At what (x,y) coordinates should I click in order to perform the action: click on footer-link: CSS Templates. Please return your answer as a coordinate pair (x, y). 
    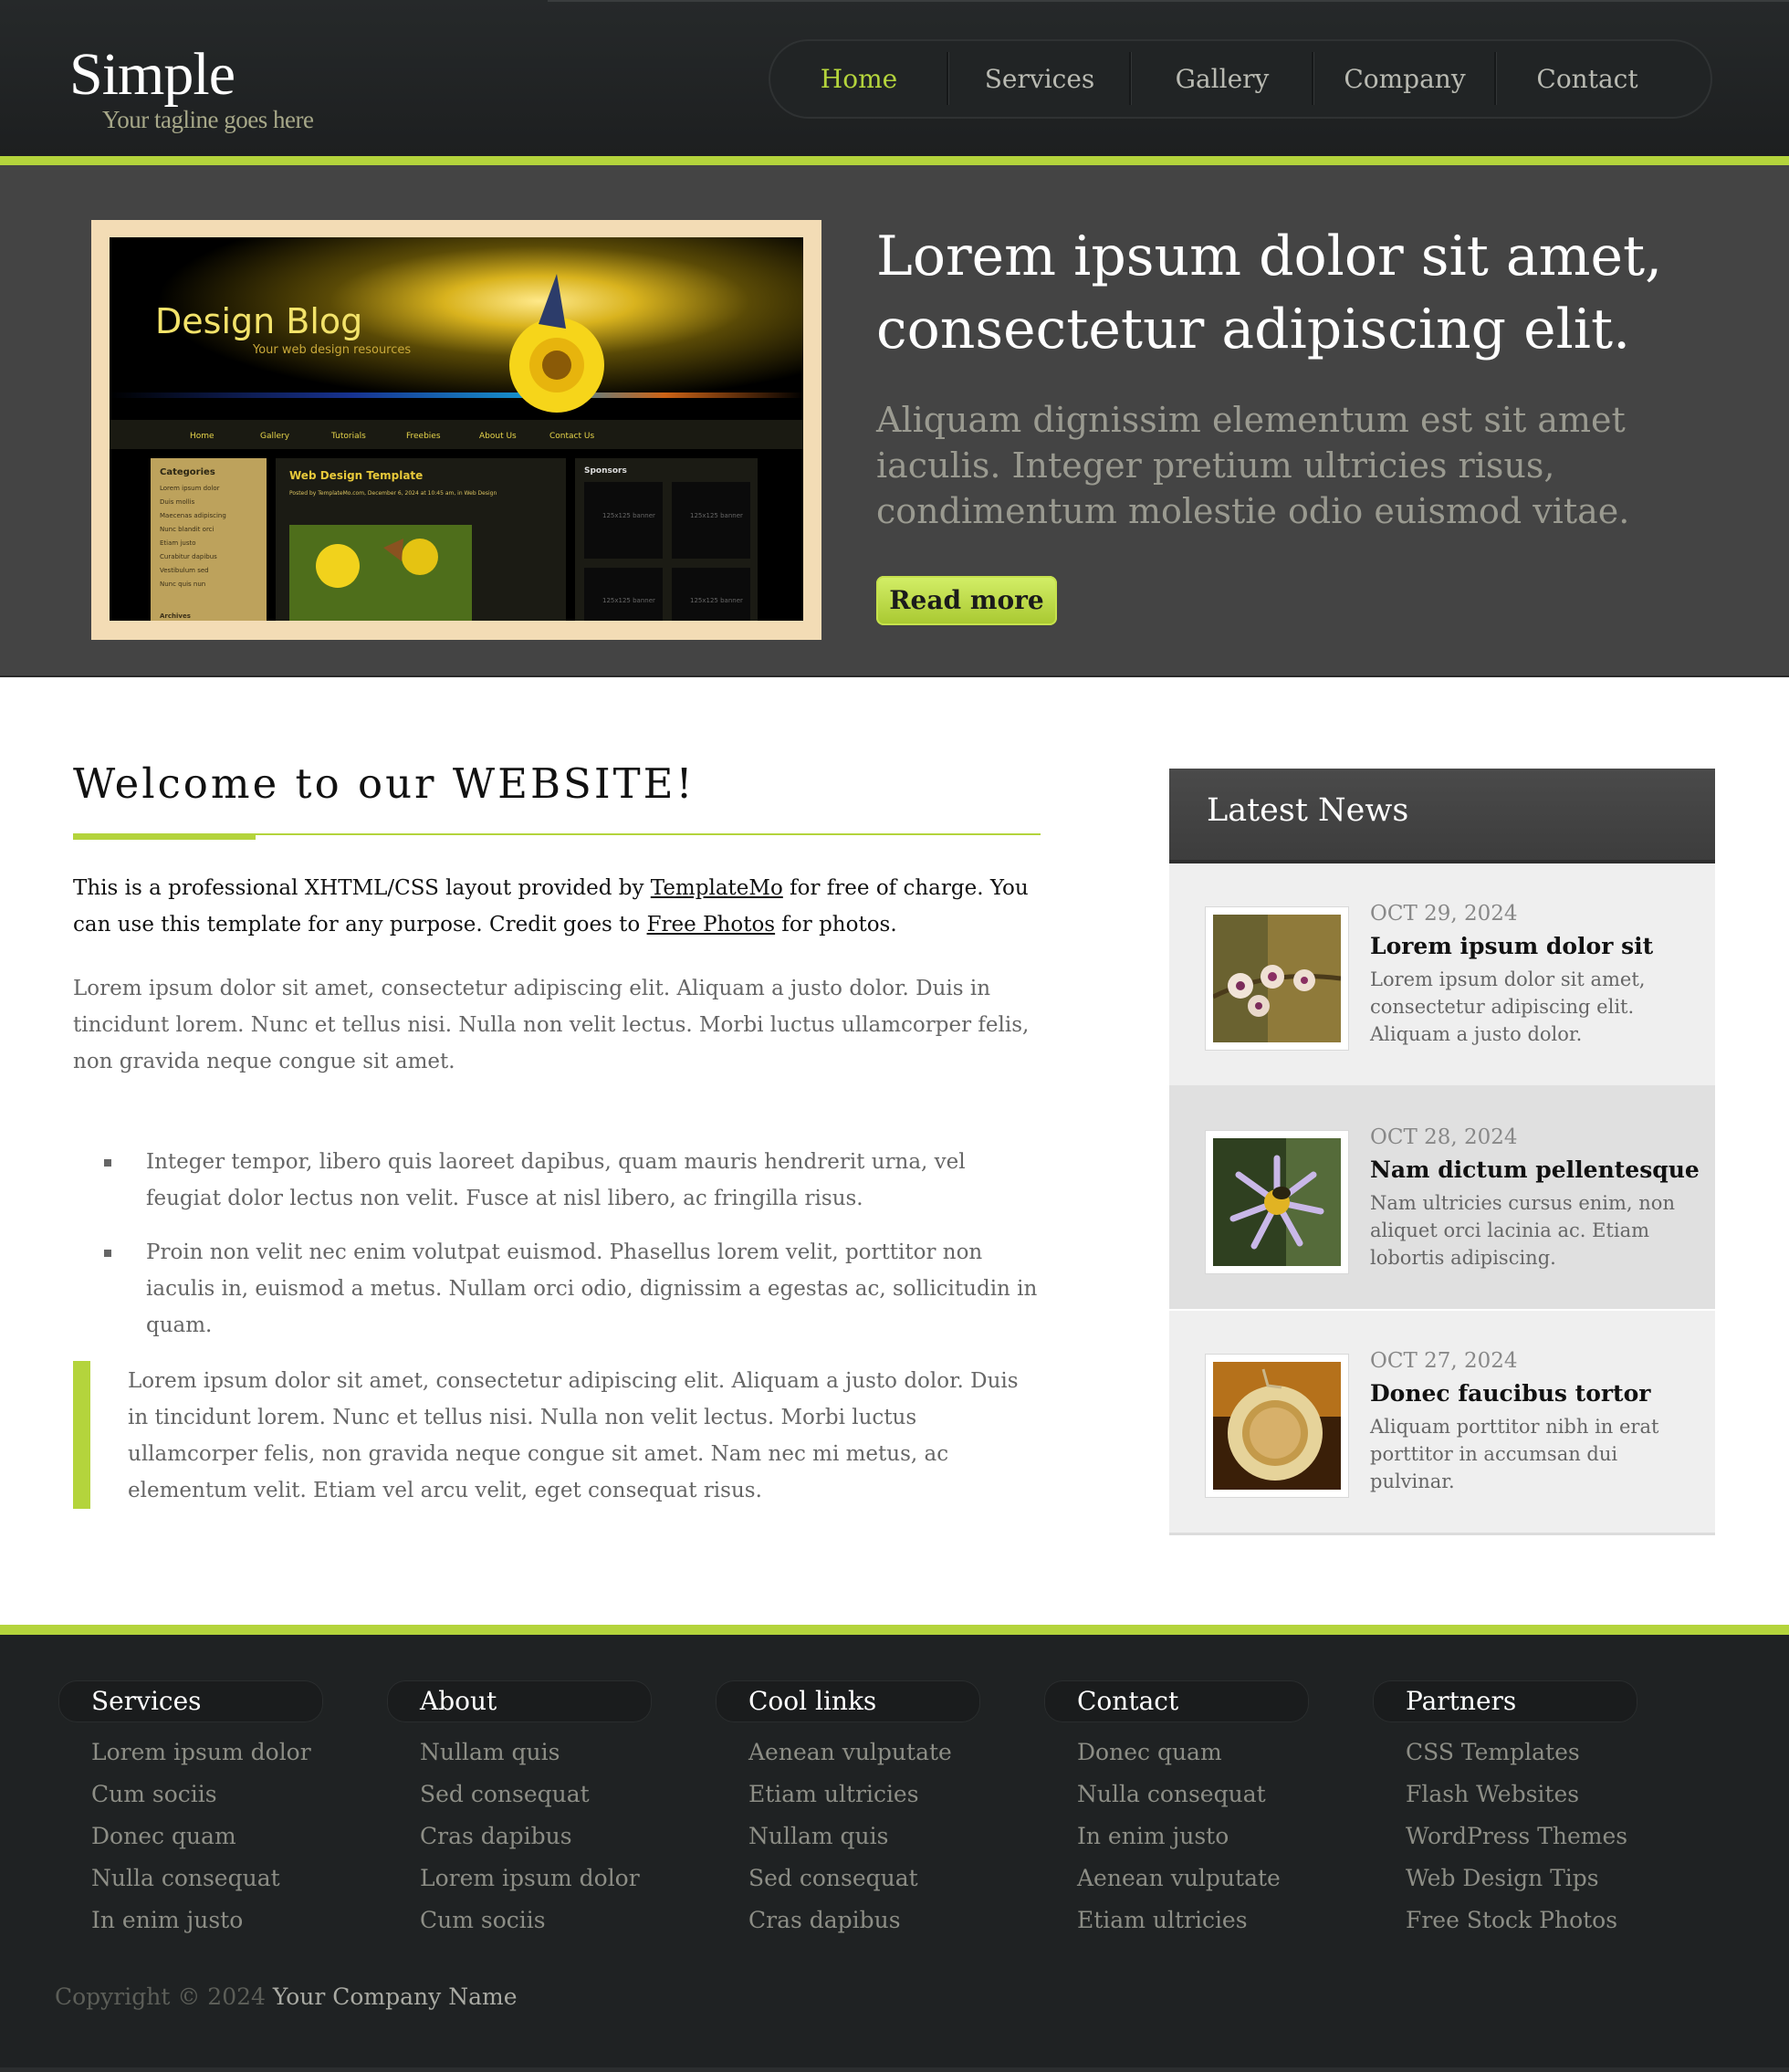
    Looking at the image, I should click on (1516, 1753).